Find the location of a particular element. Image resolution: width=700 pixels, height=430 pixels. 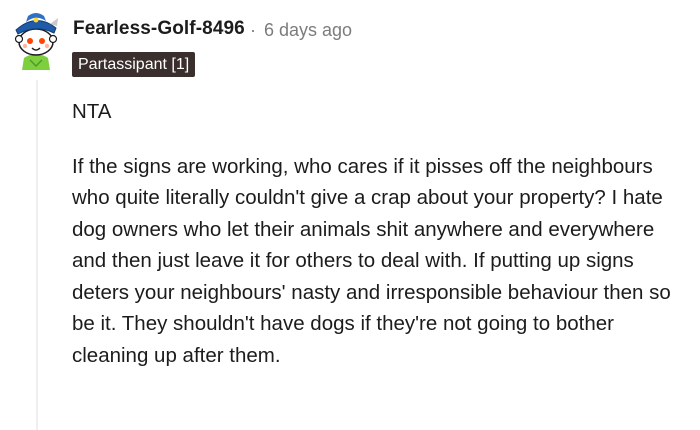

comment-meta: · 6 days ago is located at coordinates (301, 30).